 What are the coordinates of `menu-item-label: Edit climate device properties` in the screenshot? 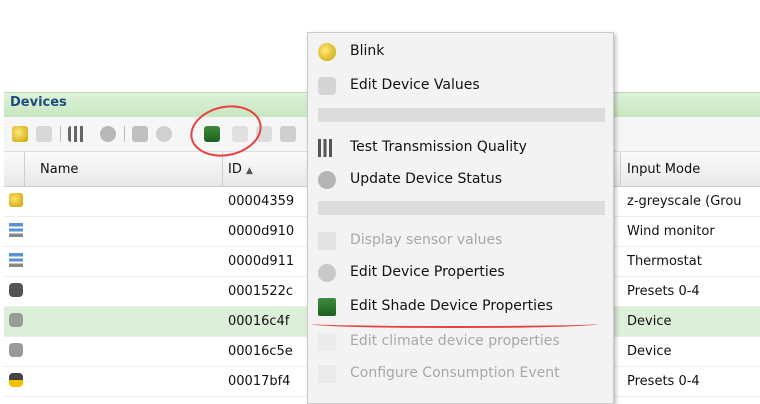 It's located at (455, 341).